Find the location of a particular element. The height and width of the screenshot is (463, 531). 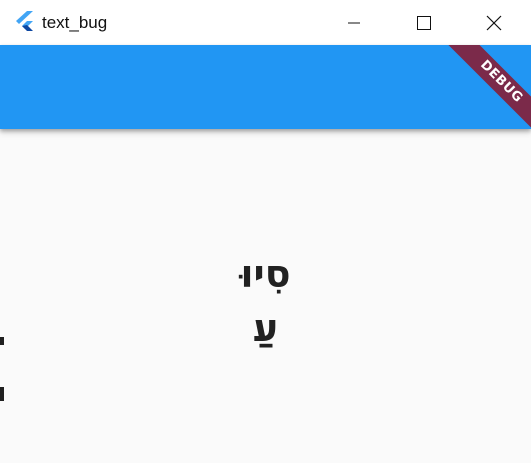

flutter-logo-icon is located at coordinates (24, 21).